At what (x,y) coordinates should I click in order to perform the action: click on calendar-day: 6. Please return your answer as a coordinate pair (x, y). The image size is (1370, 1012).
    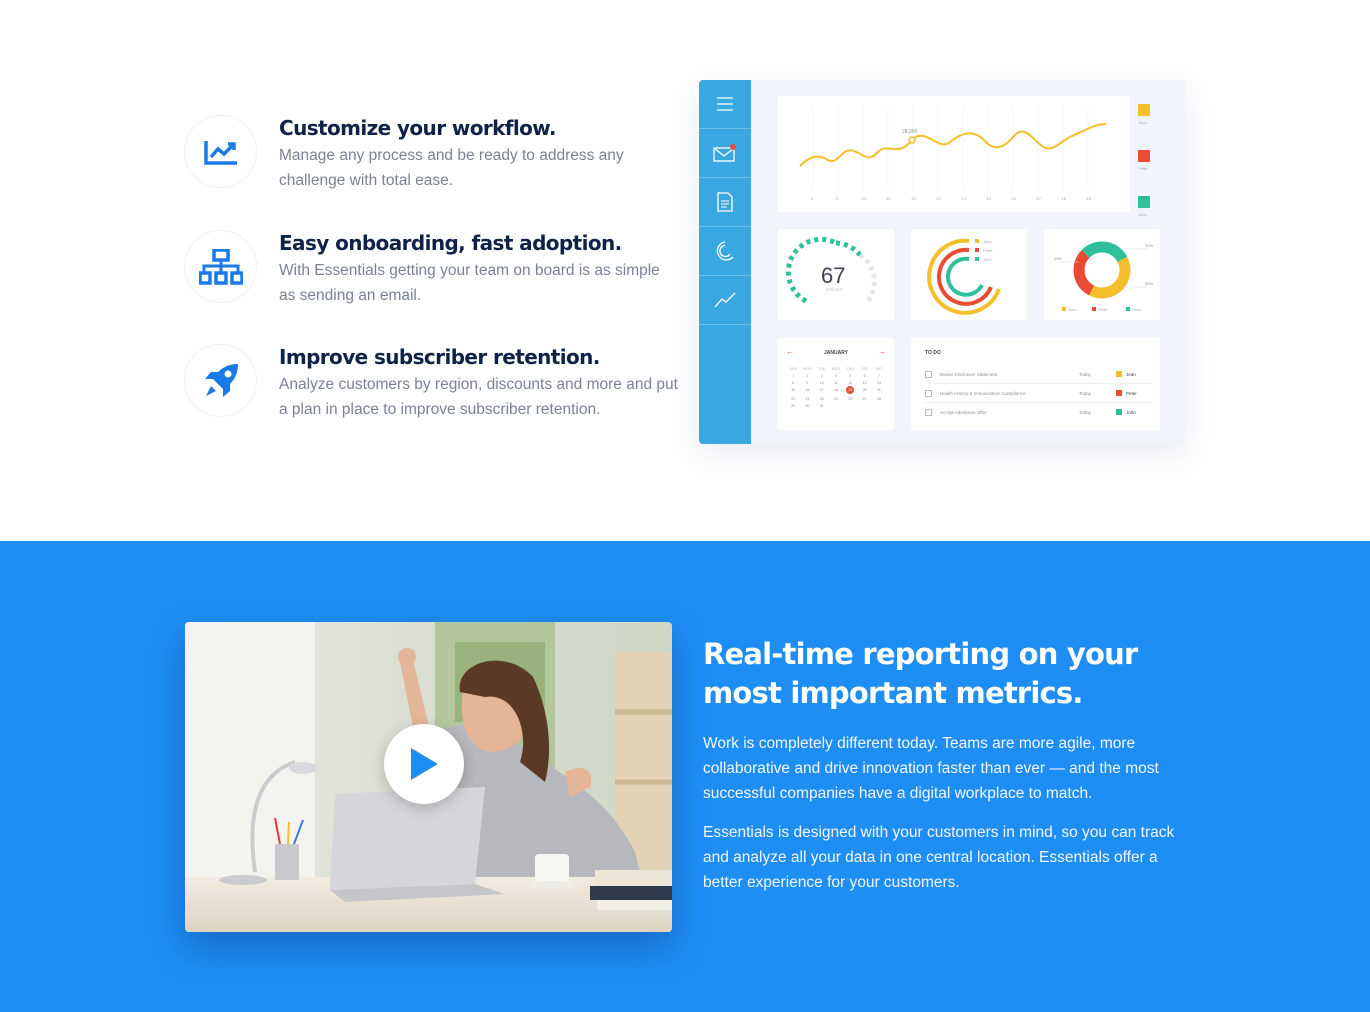
    Looking at the image, I should click on (864, 376).